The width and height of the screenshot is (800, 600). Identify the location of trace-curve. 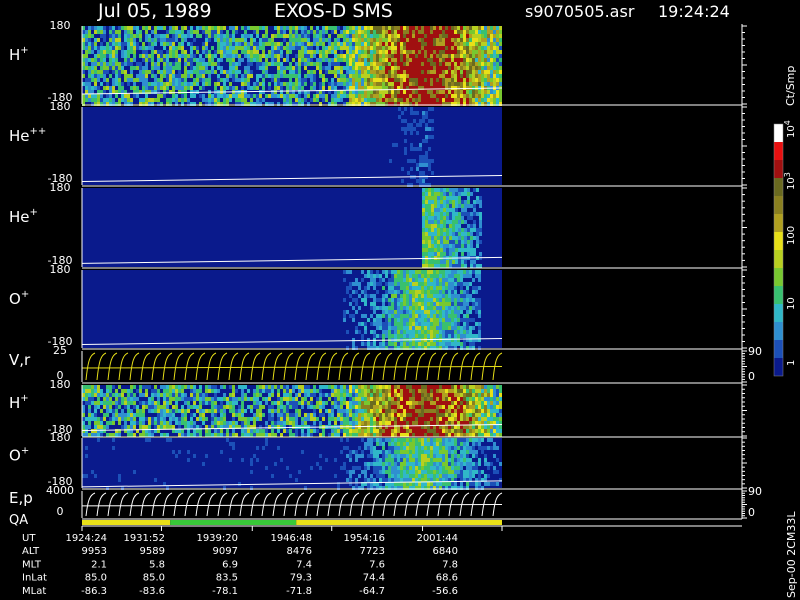
(255, 366).